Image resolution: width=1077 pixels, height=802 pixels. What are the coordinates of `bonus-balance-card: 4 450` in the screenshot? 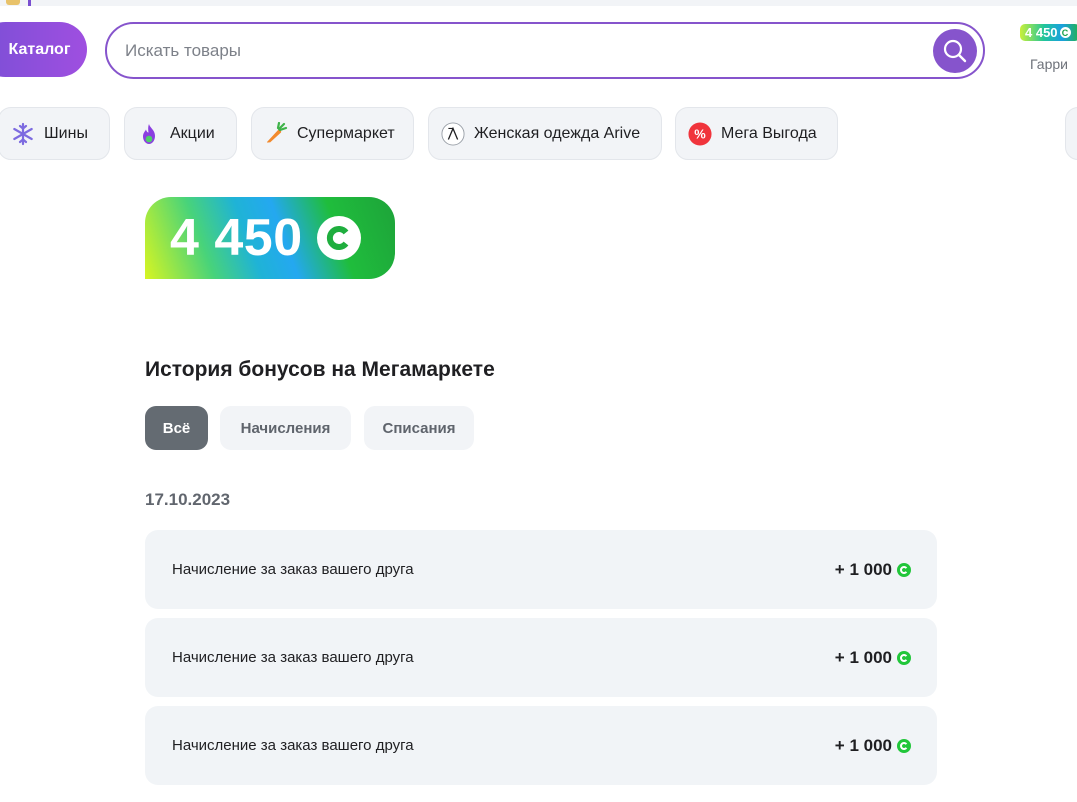 It's located at (270, 238).